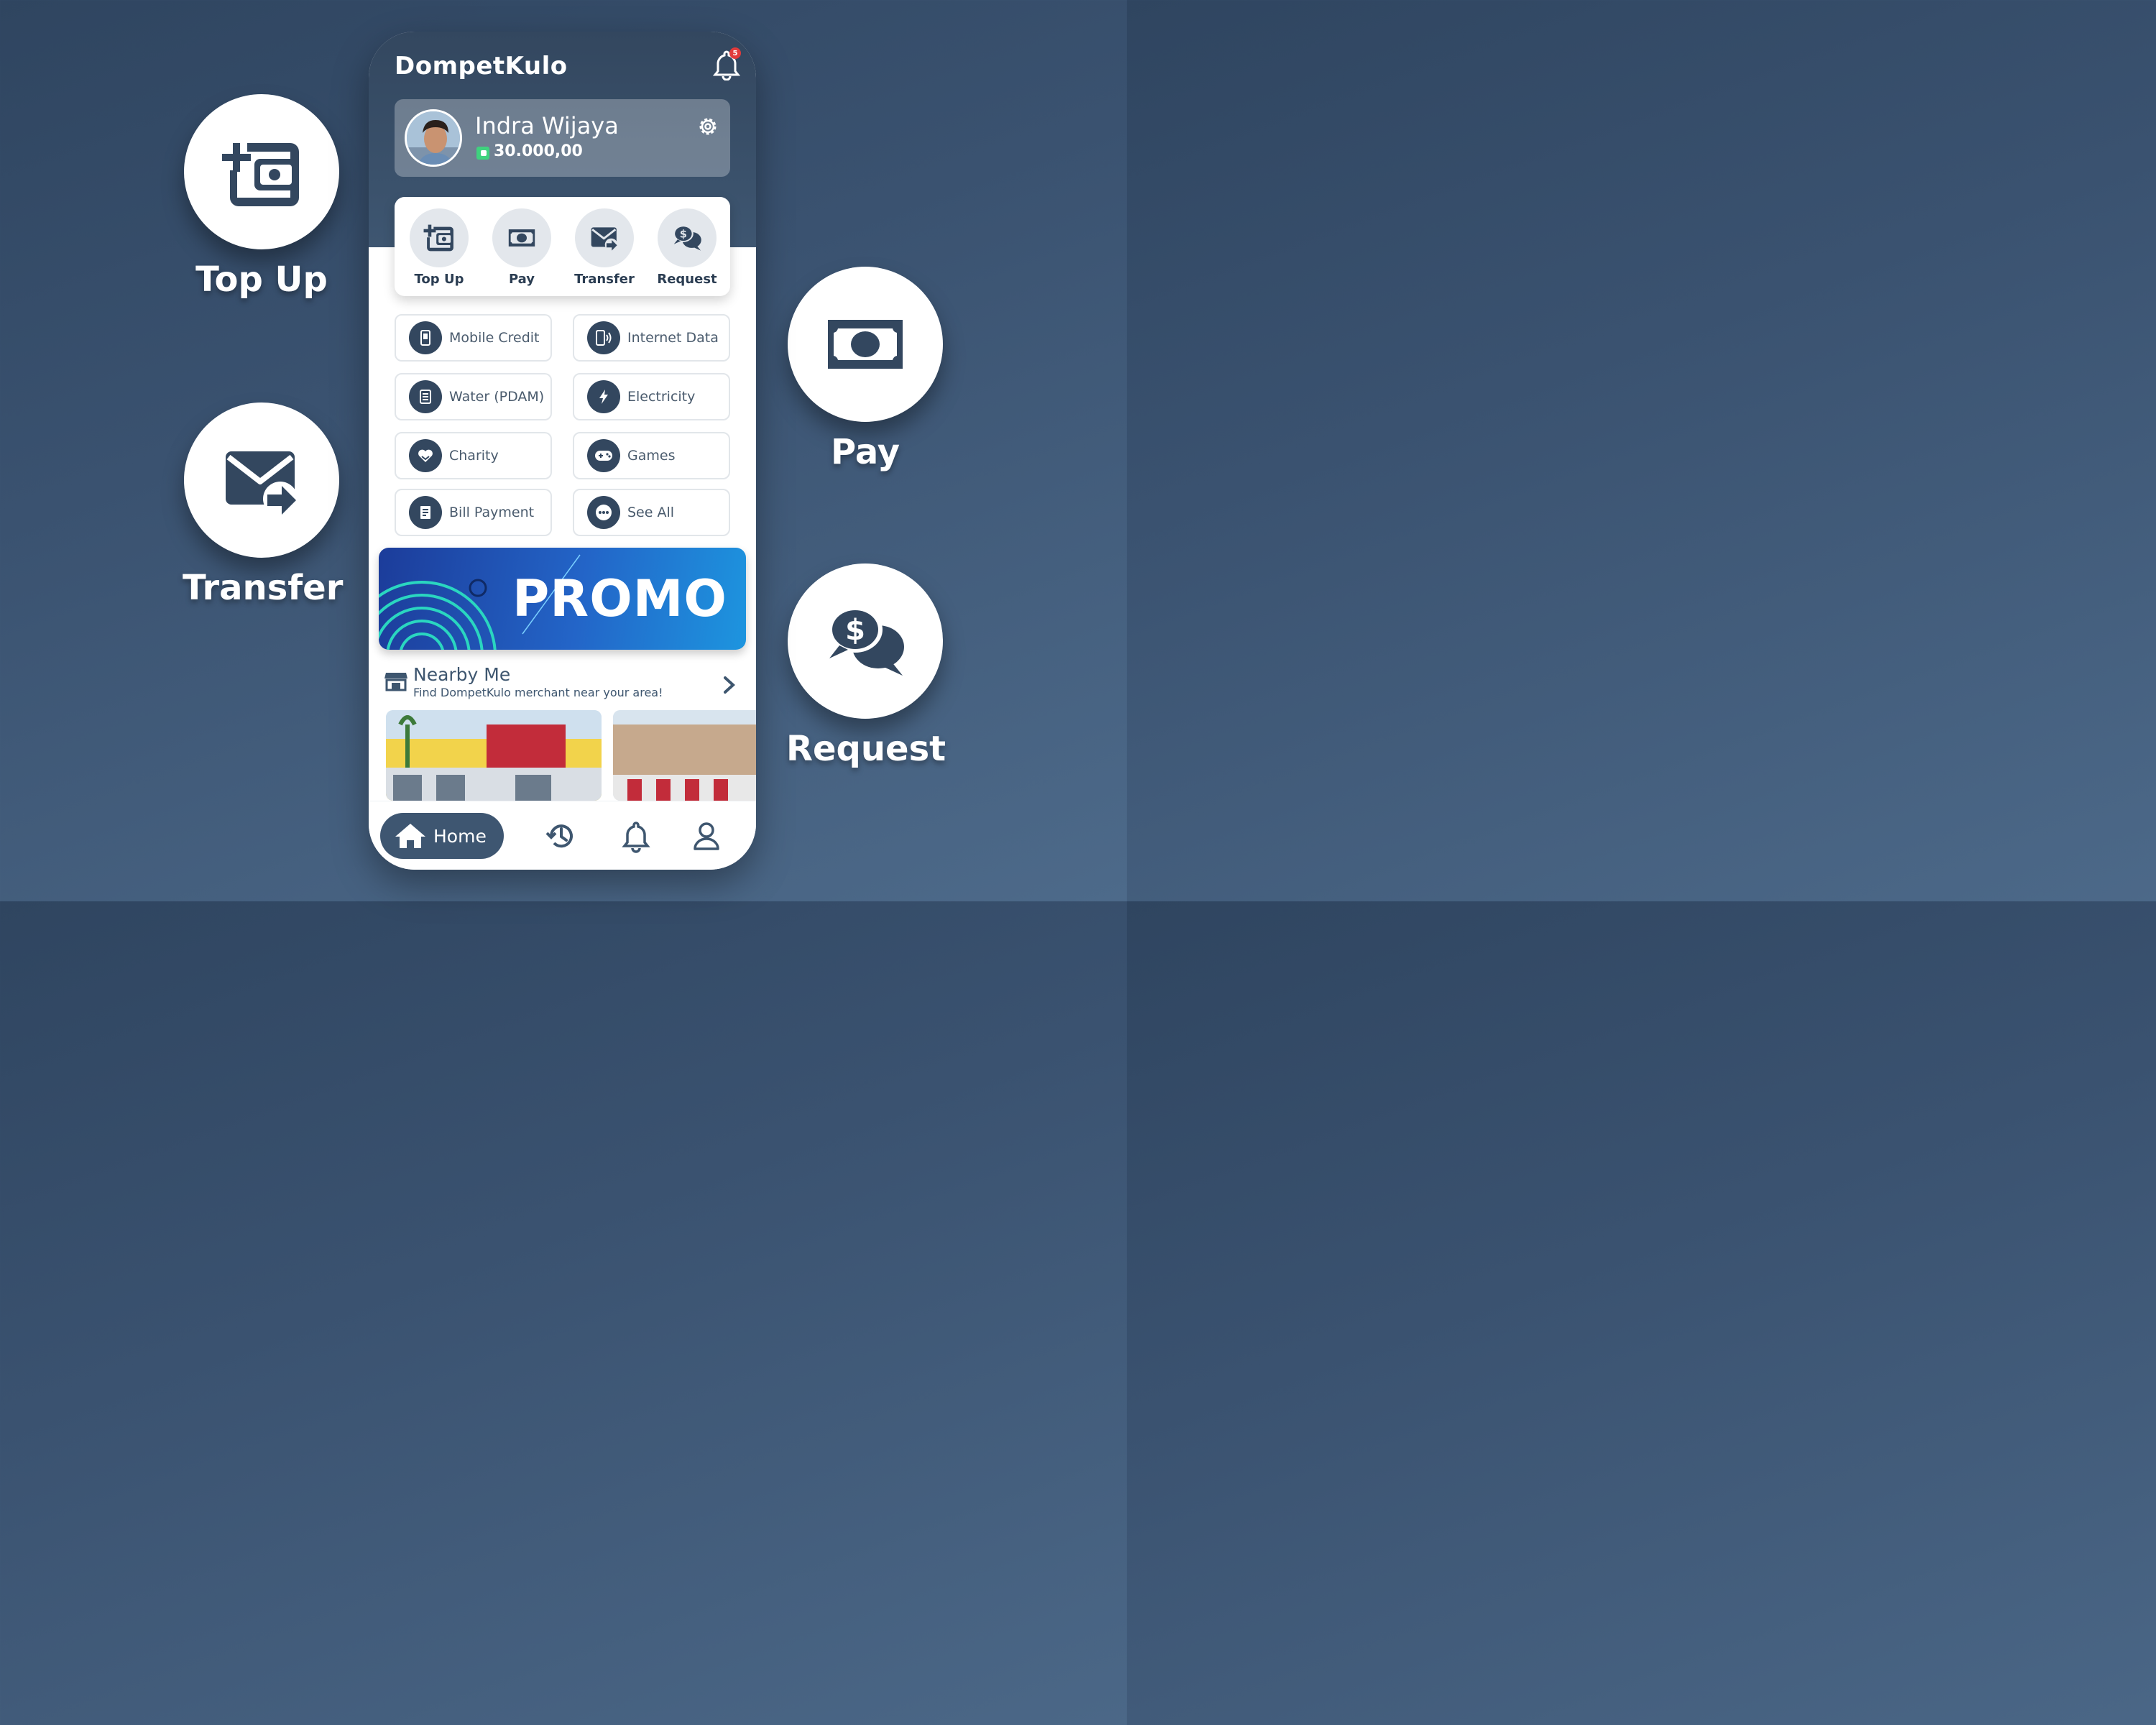 Image resolution: width=2156 pixels, height=1725 pixels. I want to click on quick-action-top-up: Top Up, so click(439, 247).